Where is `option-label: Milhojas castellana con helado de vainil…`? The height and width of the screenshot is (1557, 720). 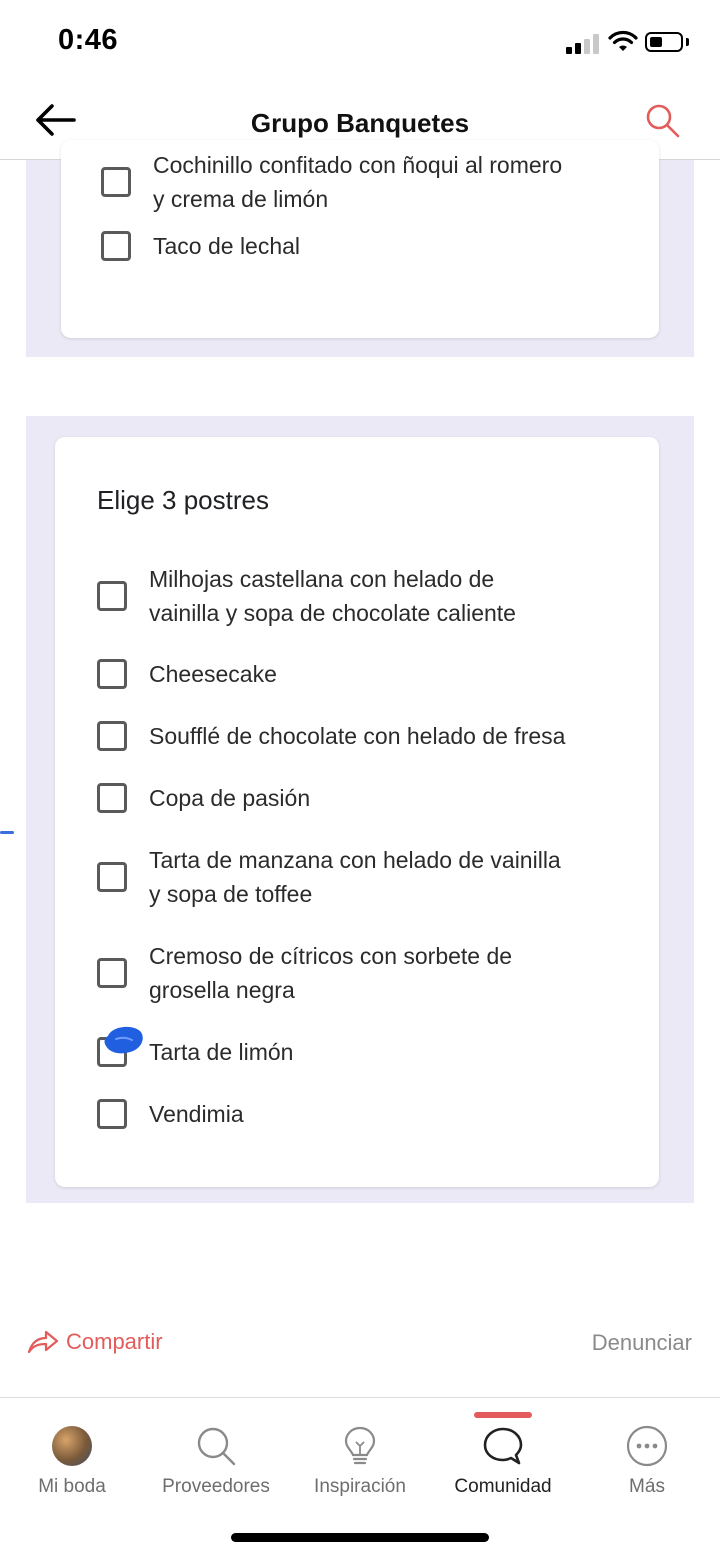 option-label: Milhojas castellana con helado de vainil… is located at coordinates (332, 596).